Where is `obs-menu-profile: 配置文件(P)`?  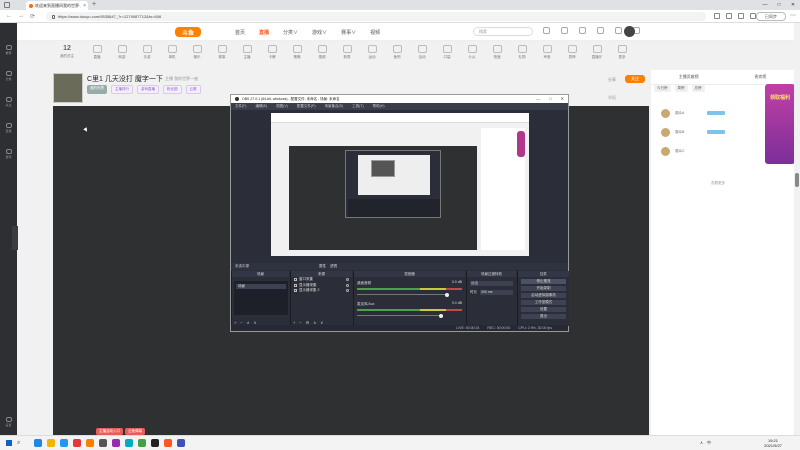
obs-menu-profile: 配置文件(P) is located at coordinates (306, 106).